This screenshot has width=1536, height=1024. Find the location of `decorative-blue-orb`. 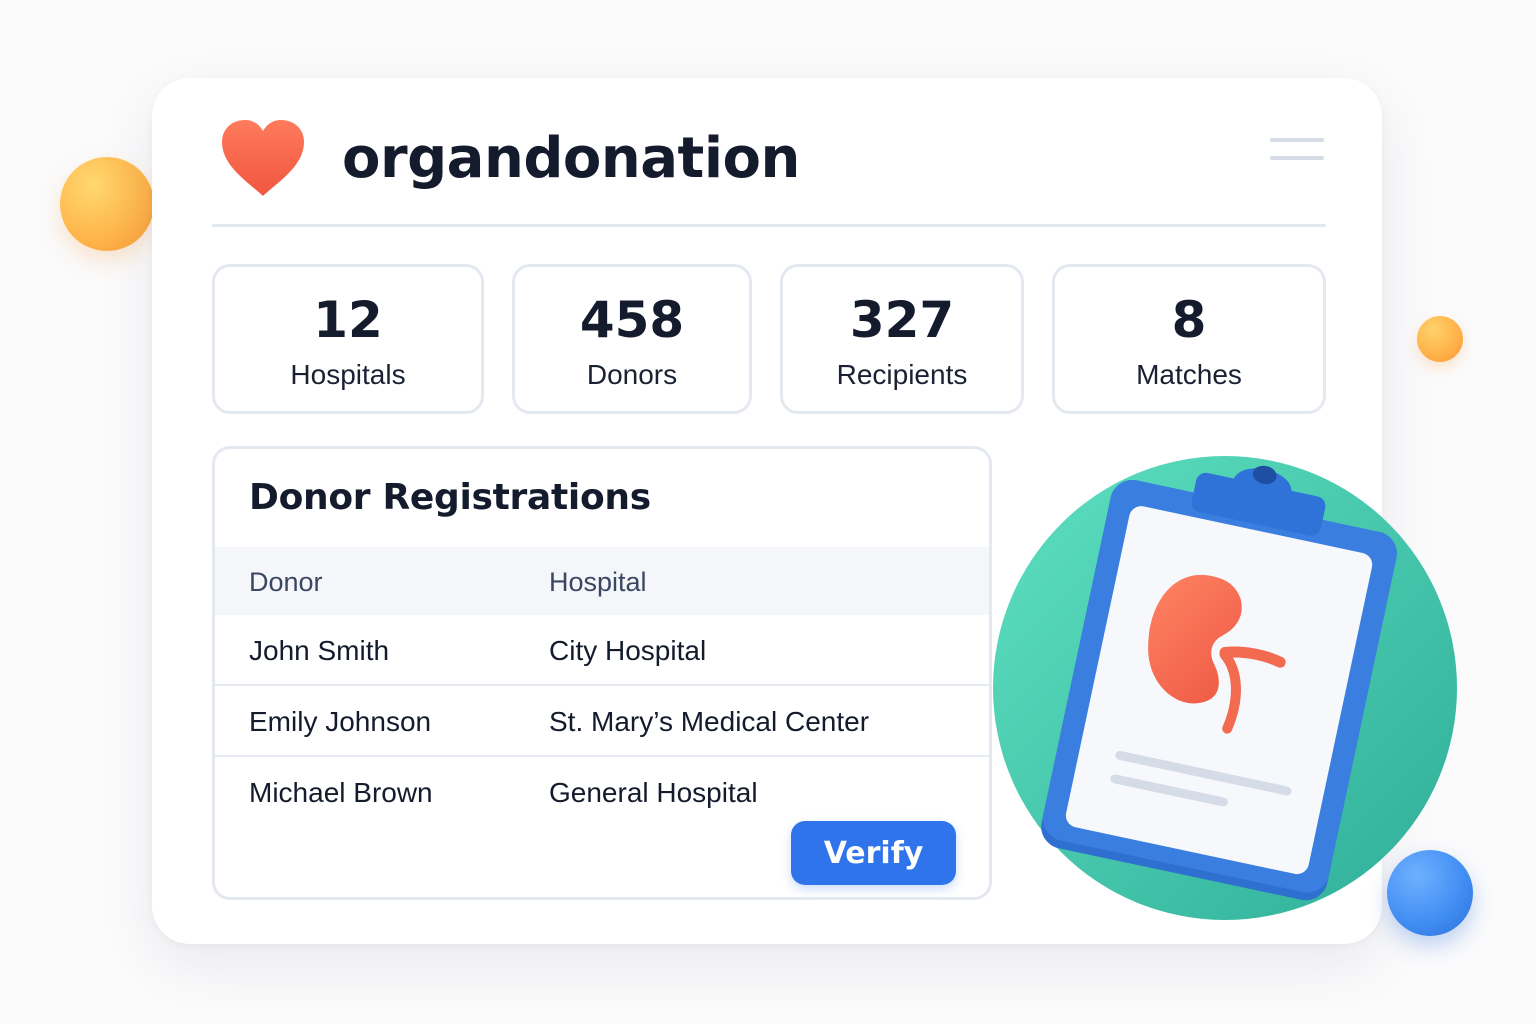

decorative-blue-orb is located at coordinates (1430, 893).